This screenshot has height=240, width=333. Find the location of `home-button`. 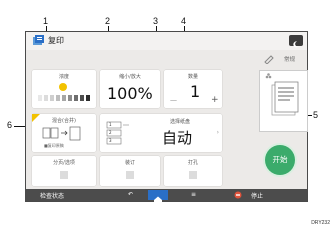

home-button is located at coordinates (158, 197).